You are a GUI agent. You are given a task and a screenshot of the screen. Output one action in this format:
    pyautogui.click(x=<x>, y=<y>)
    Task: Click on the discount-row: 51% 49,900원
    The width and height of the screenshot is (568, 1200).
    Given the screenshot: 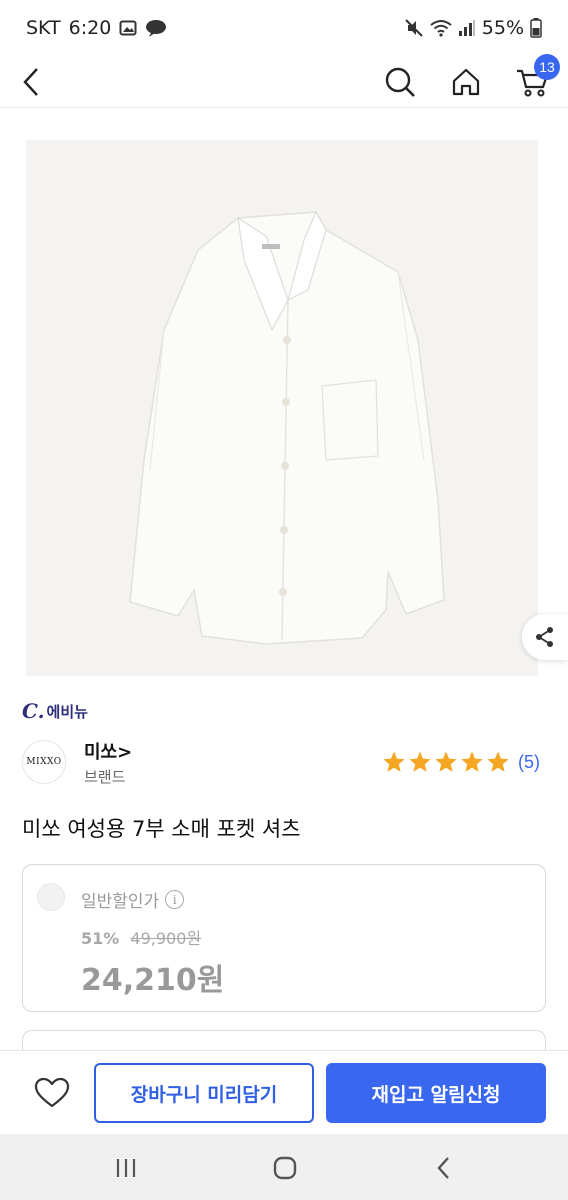 What is the action you would take?
    pyautogui.click(x=141, y=937)
    